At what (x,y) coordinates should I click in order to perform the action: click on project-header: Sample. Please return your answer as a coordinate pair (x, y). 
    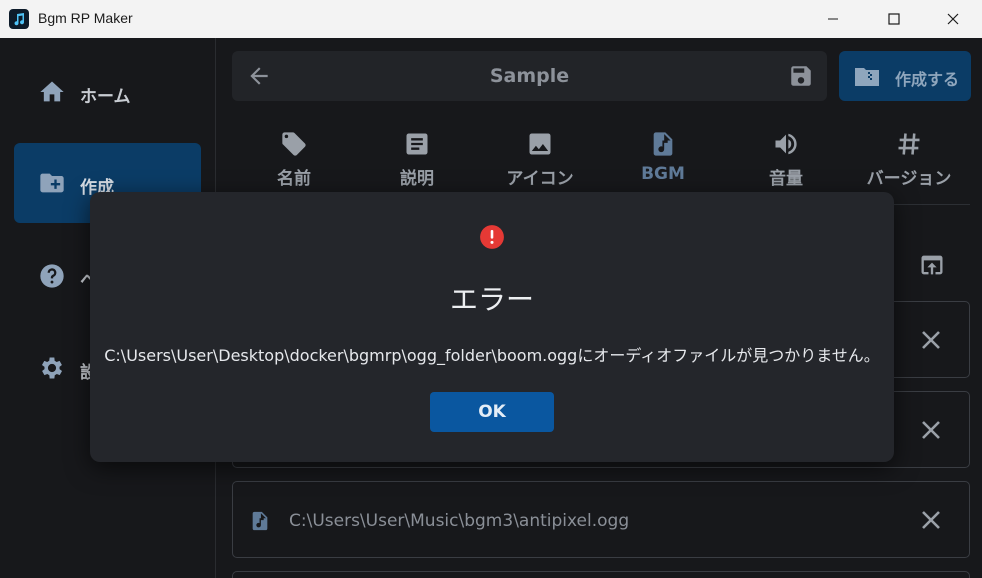
    Looking at the image, I should click on (529, 76).